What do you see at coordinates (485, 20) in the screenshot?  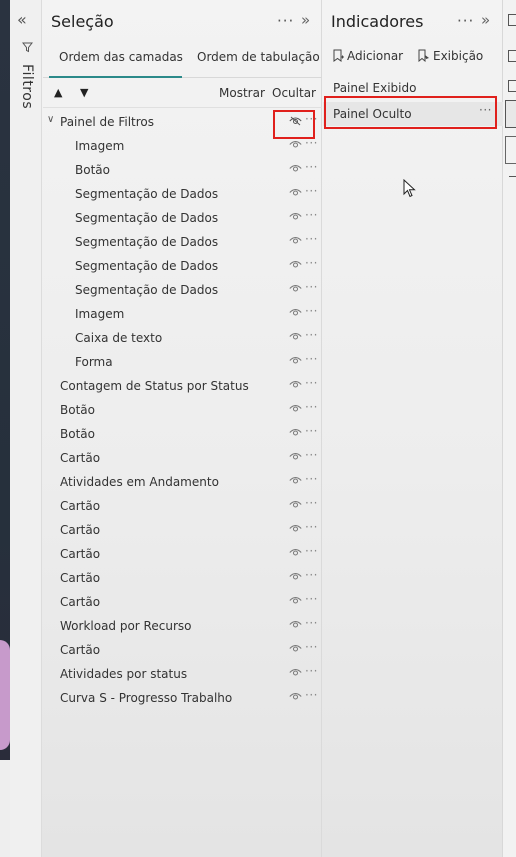 I see `bookmarks-collapse-icon: »` at bounding box center [485, 20].